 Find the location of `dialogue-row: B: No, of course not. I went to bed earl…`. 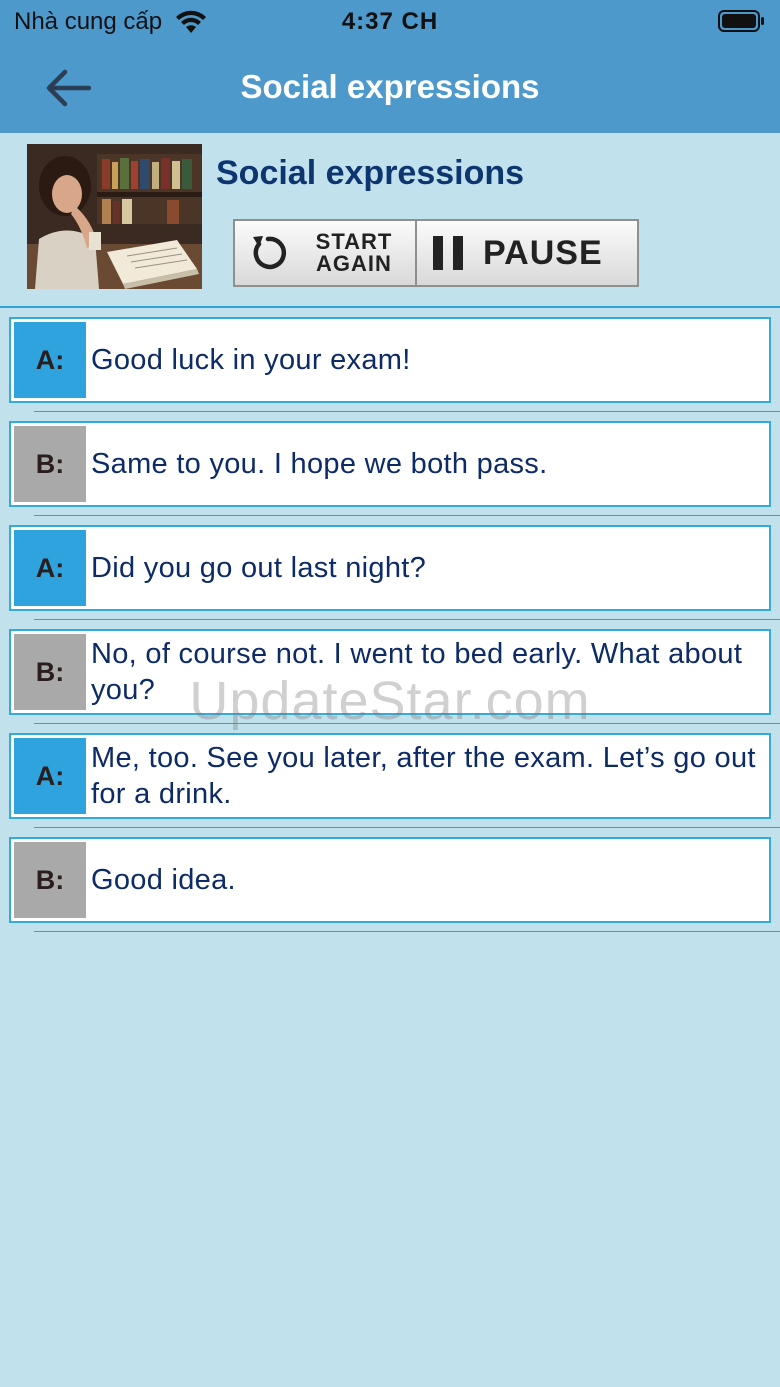

dialogue-row: B: No, of course not. I went to bed earl… is located at coordinates (390, 672).